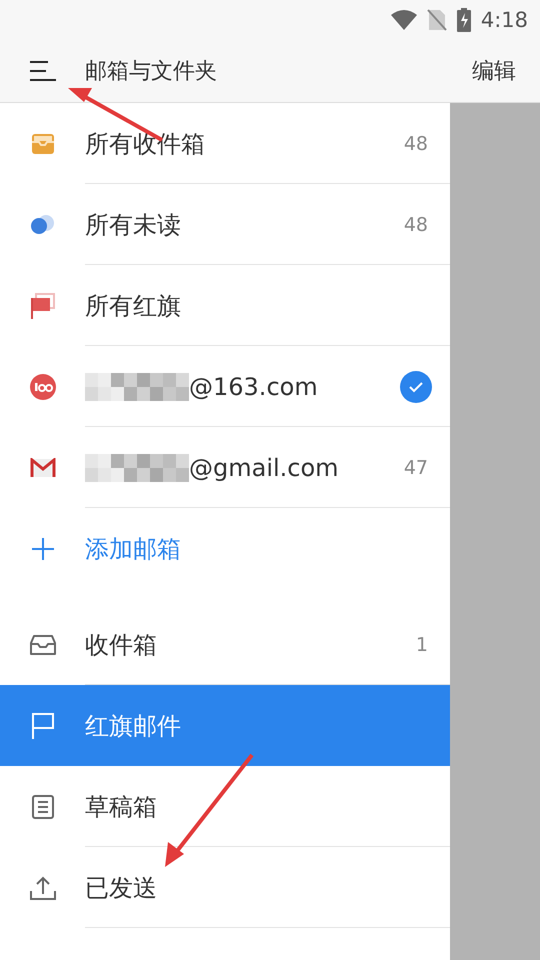  Describe the element at coordinates (133, 306) in the screenshot. I see `mailbox-label: 所有红旗` at that location.